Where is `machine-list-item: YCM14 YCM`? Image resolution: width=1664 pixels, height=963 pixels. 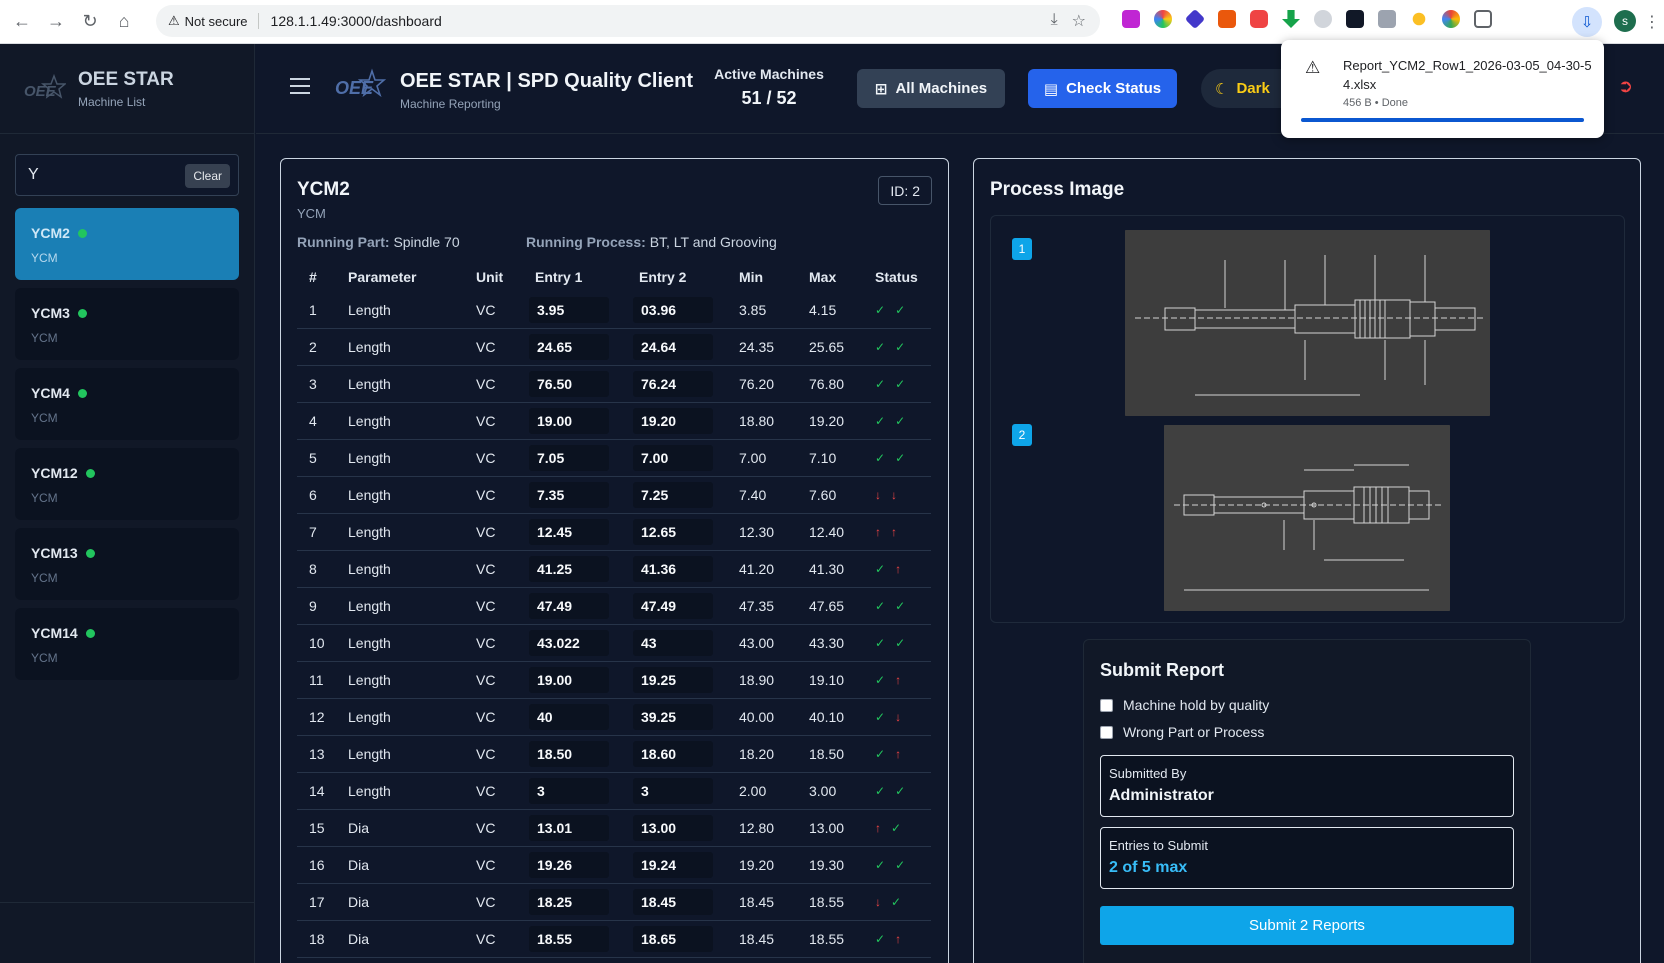
machine-list-item: YCM14 YCM is located at coordinates (127, 644).